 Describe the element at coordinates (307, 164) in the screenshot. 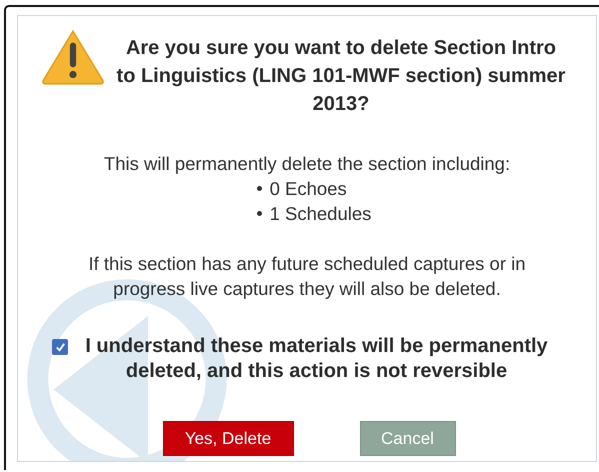

I see `intro-text: This will permanently delete the section including:` at that location.